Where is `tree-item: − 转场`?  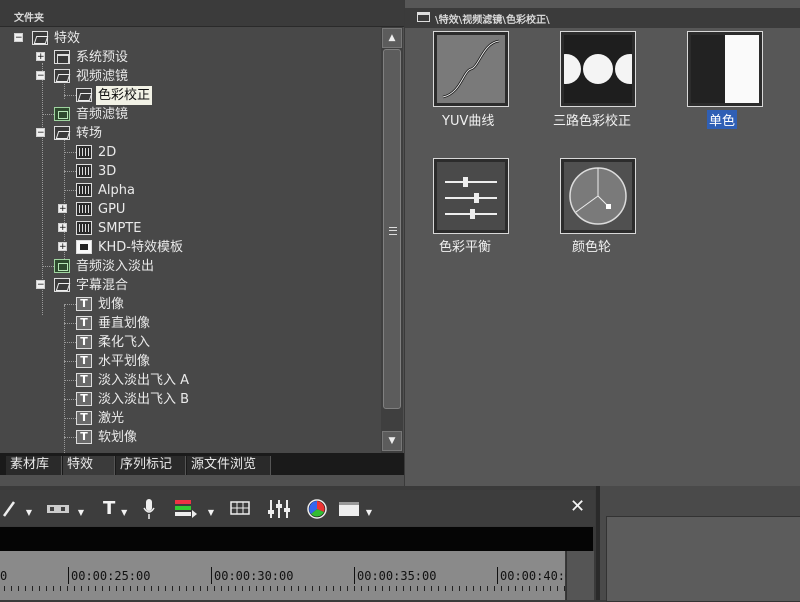 tree-item: − 转场 is located at coordinates (190, 133).